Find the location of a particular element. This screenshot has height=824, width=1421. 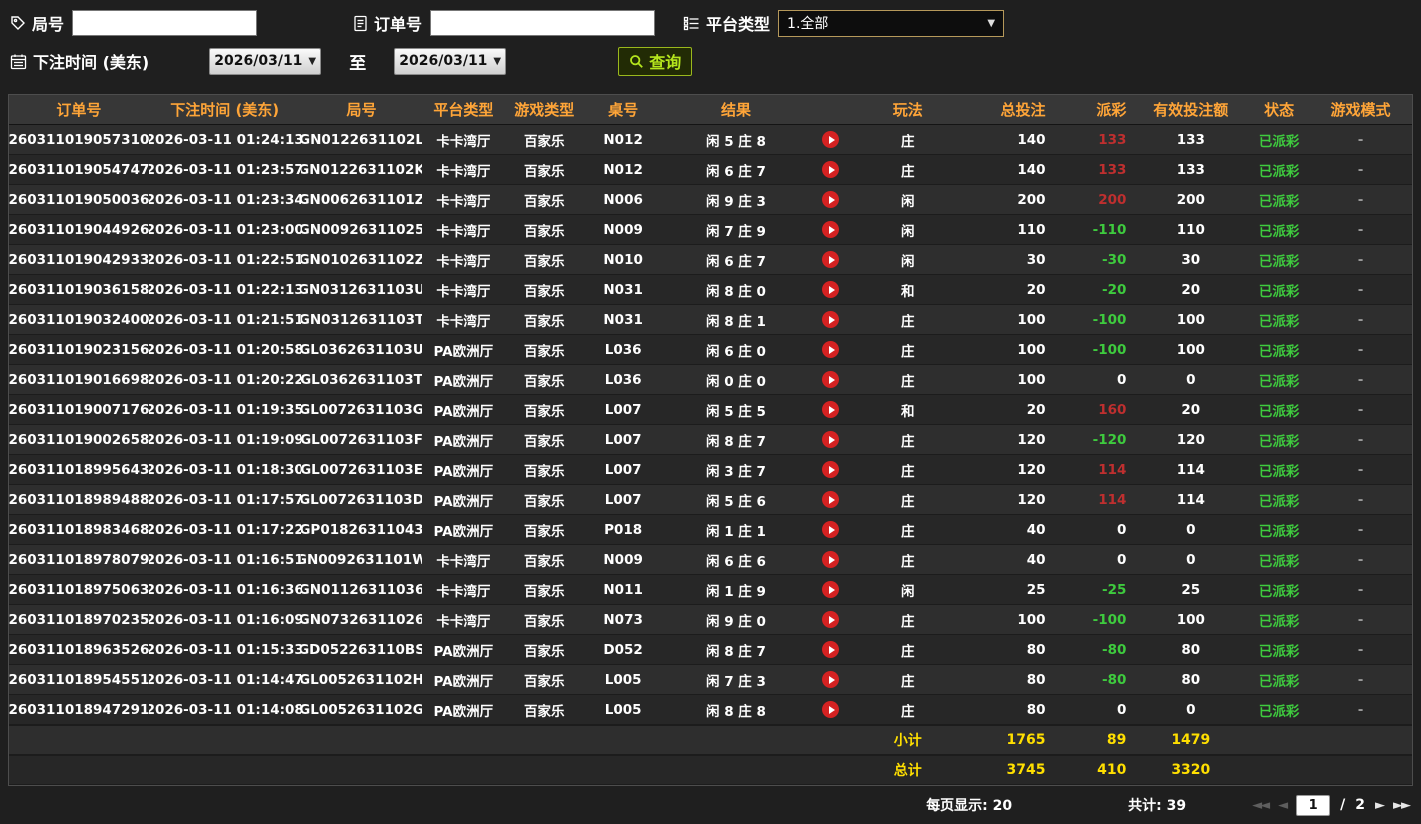

cell-table_no: N073 is located at coordinates (623, 619).